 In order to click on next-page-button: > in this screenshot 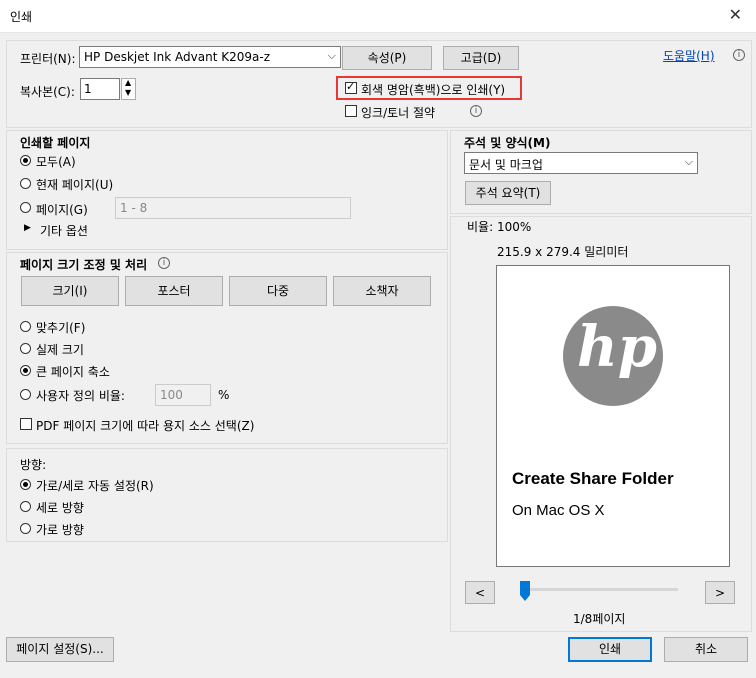, I will do `click(720, 592)`.